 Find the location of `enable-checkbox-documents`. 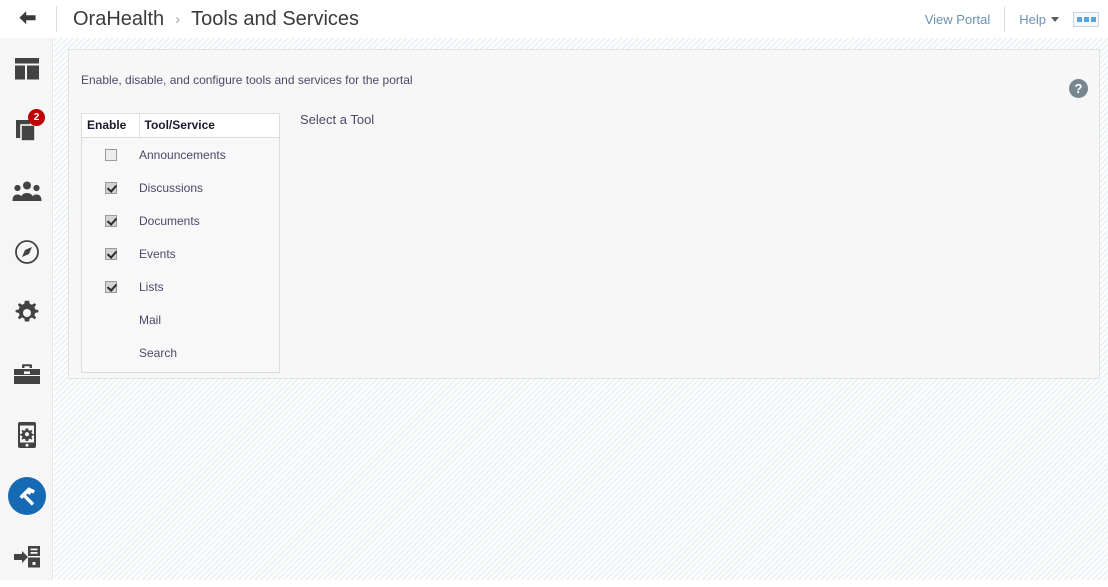

enable-checkbox-documents is located at coordinates (110, 221).